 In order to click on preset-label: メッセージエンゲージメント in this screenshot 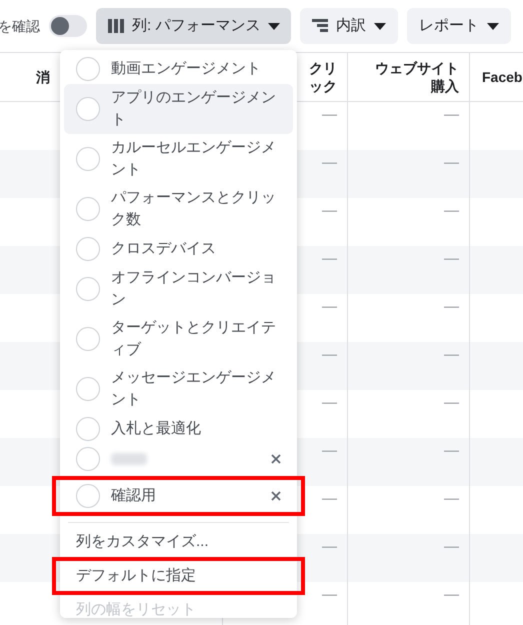, I will do `click(194, 389)`.